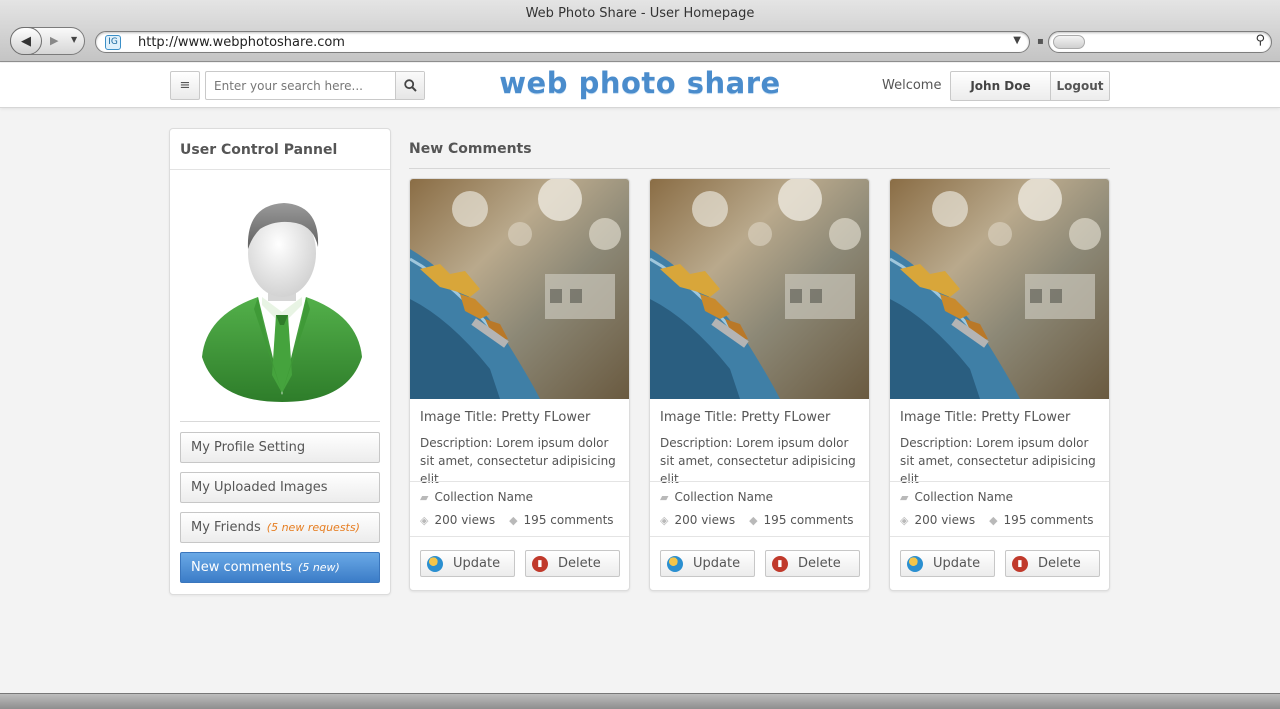 The width and height of the screenshot is (1280, 709). I want to click on new-comments-badge: (5 new), so click(319, 567).